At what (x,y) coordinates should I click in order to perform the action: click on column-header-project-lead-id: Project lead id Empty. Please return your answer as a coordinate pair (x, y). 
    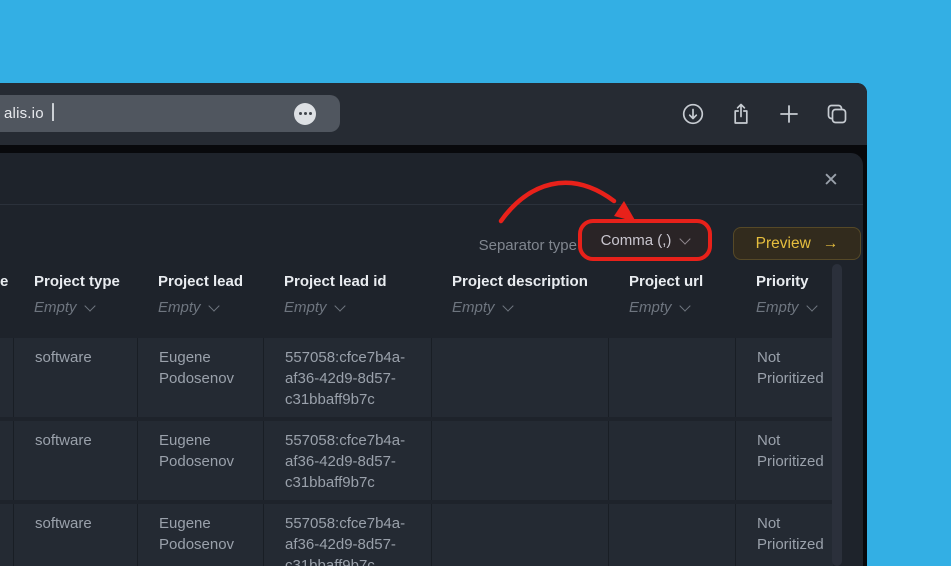
    Looking at the image, I should click on (347, 289).